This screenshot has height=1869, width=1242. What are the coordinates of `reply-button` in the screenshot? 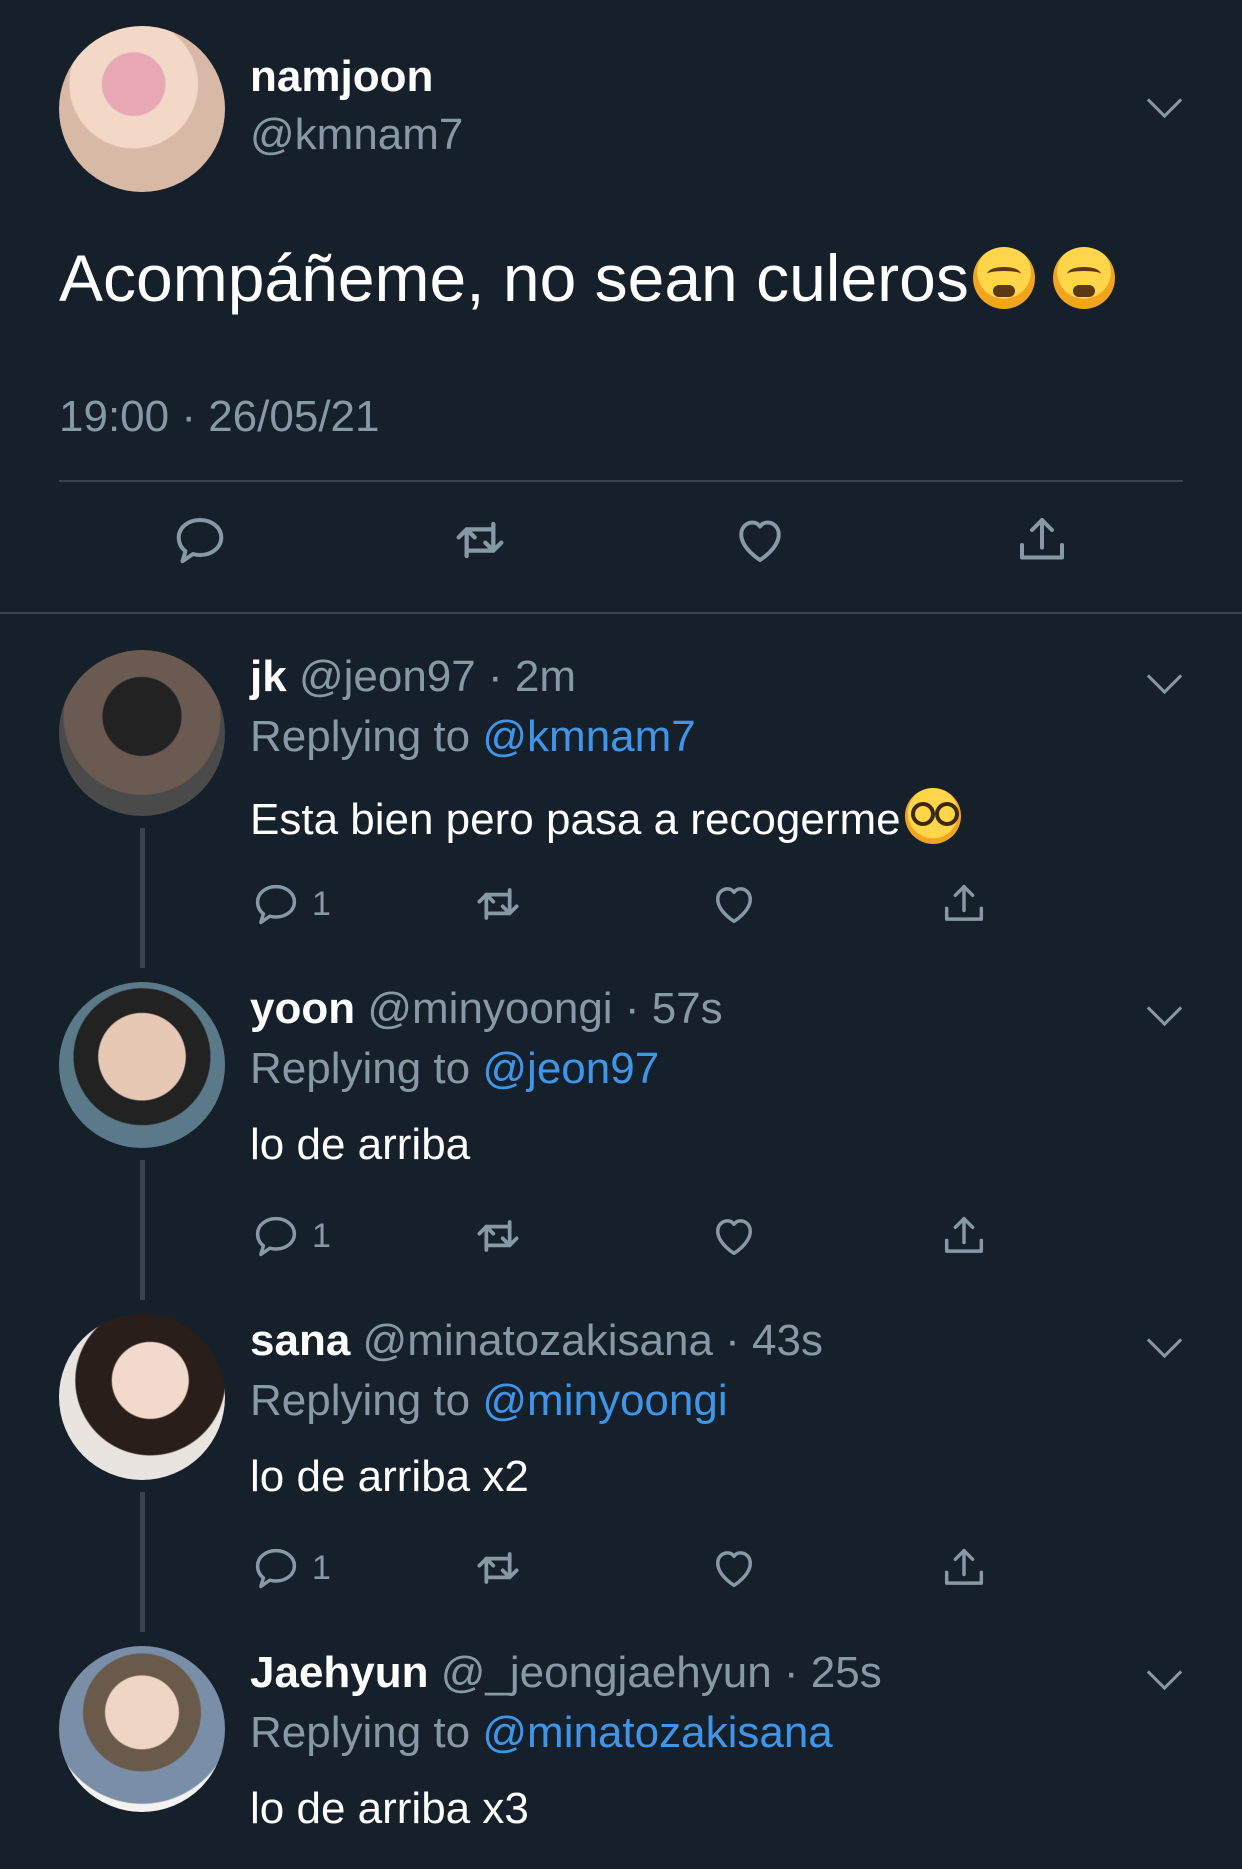 It's located at (200, 540).